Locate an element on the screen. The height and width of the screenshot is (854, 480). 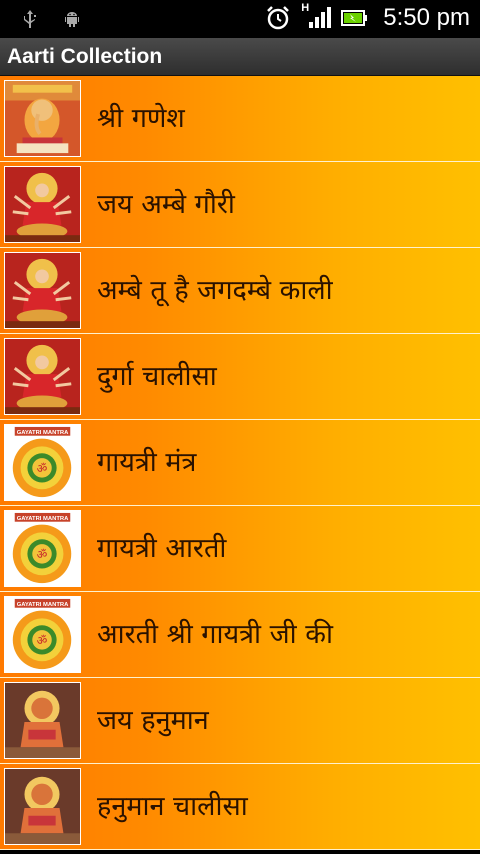
list-item: श्री गणेश is located at coordinates (240, 119).